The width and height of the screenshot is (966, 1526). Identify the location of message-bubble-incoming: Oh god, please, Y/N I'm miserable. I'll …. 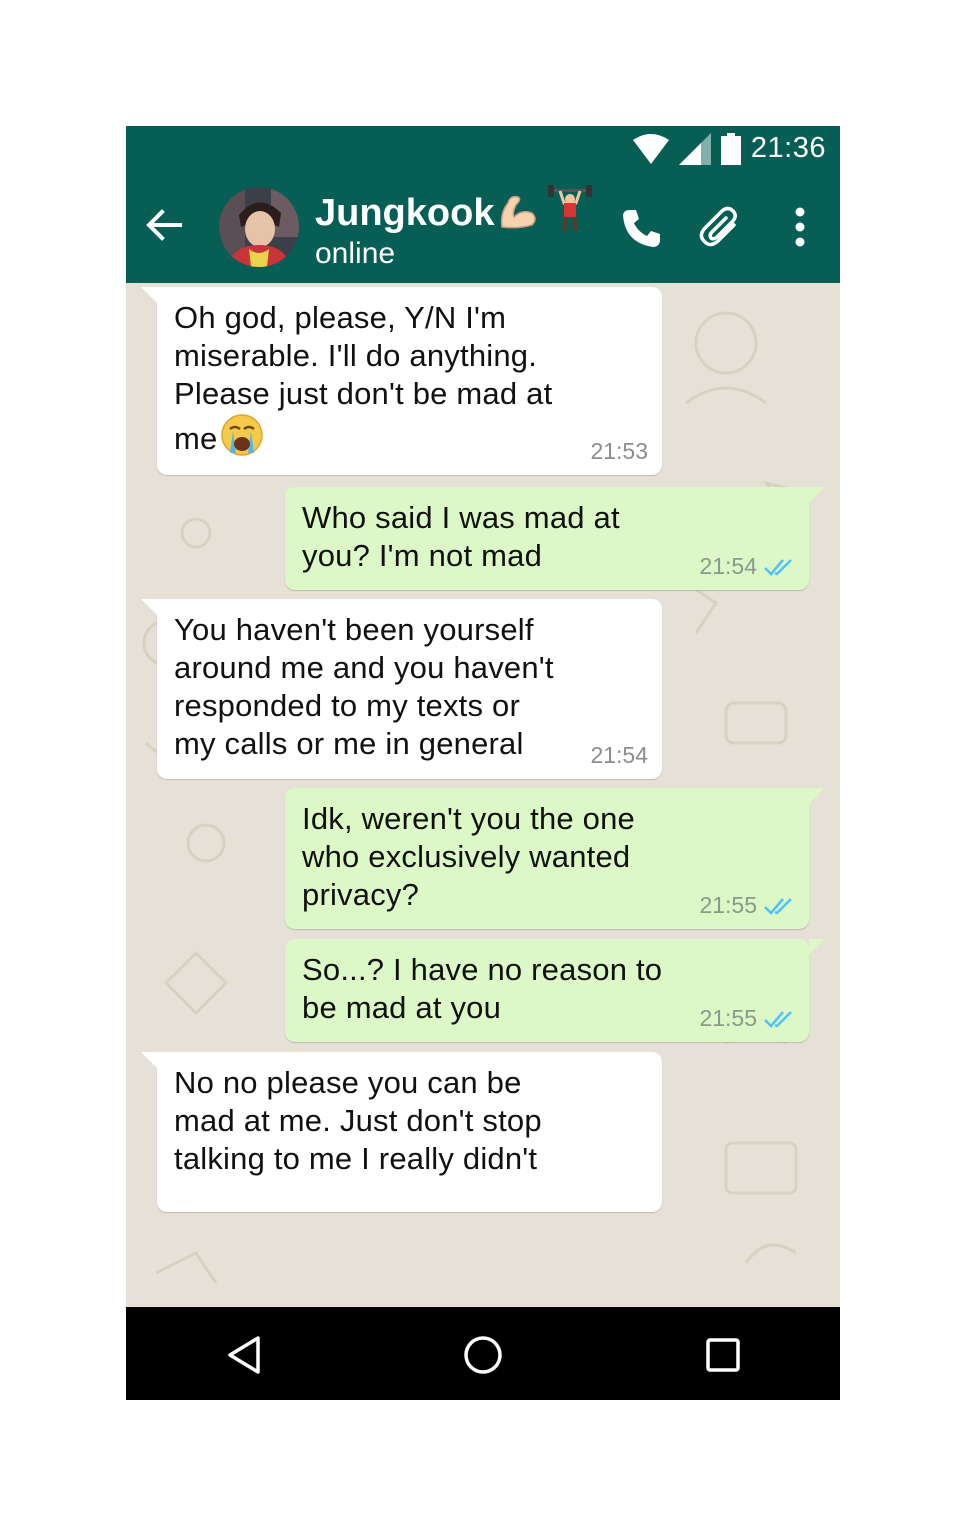
(401, 381).